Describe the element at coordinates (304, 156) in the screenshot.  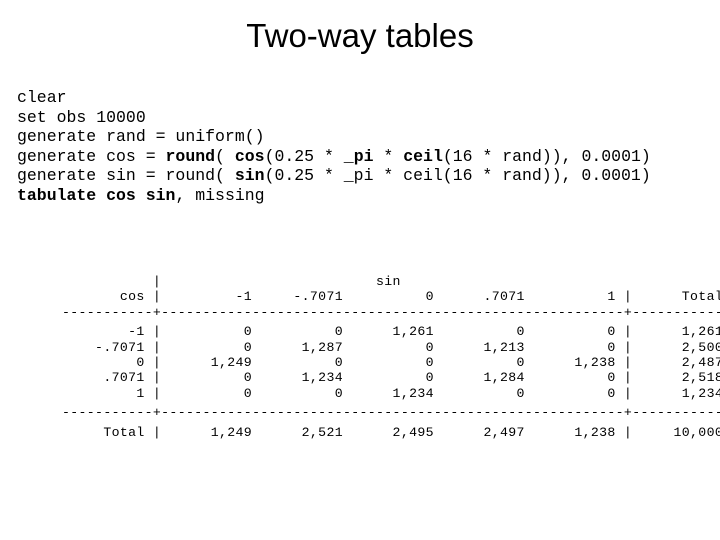
I see `code-text: (0.25 *` at that location.